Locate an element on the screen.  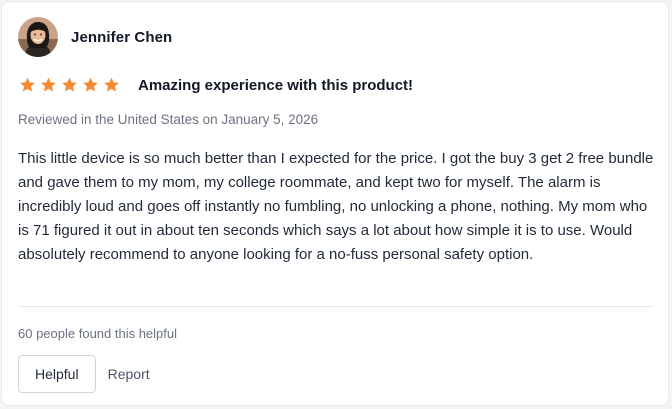
review-title: Amazing experience with this product! is located at coordinates (276, 85).